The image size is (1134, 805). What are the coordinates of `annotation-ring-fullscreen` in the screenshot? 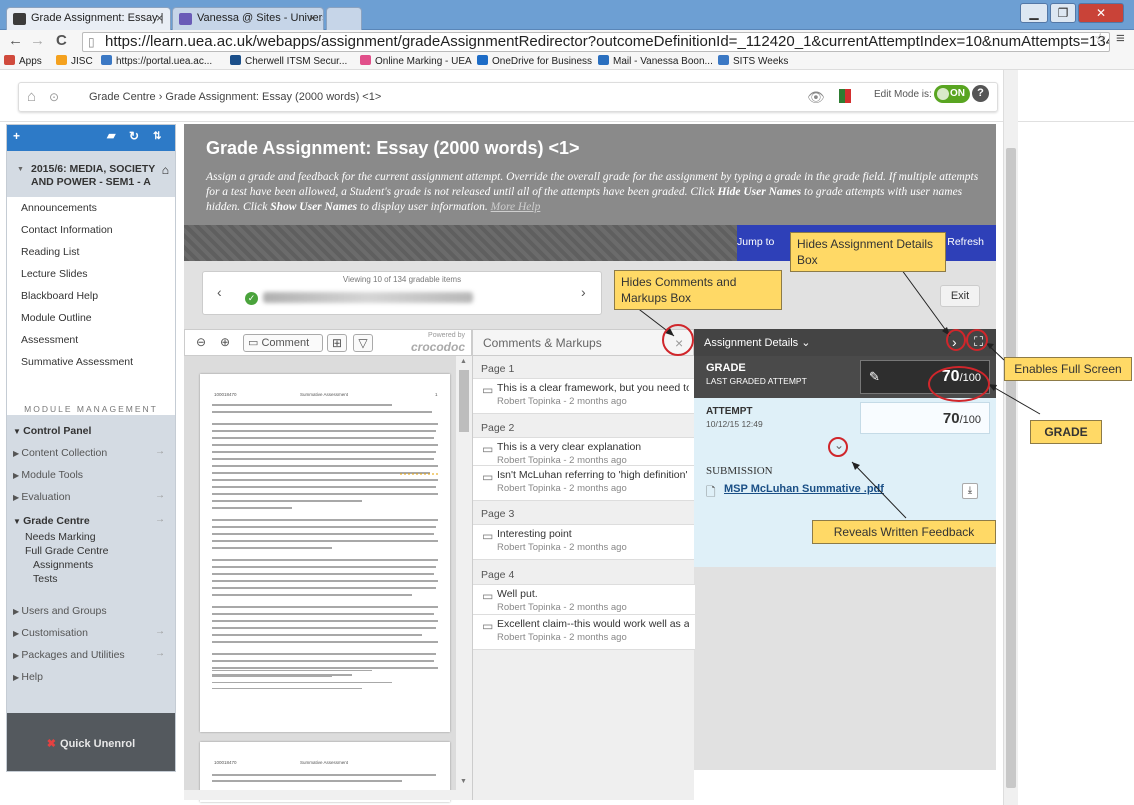 It's located at (977, 340).